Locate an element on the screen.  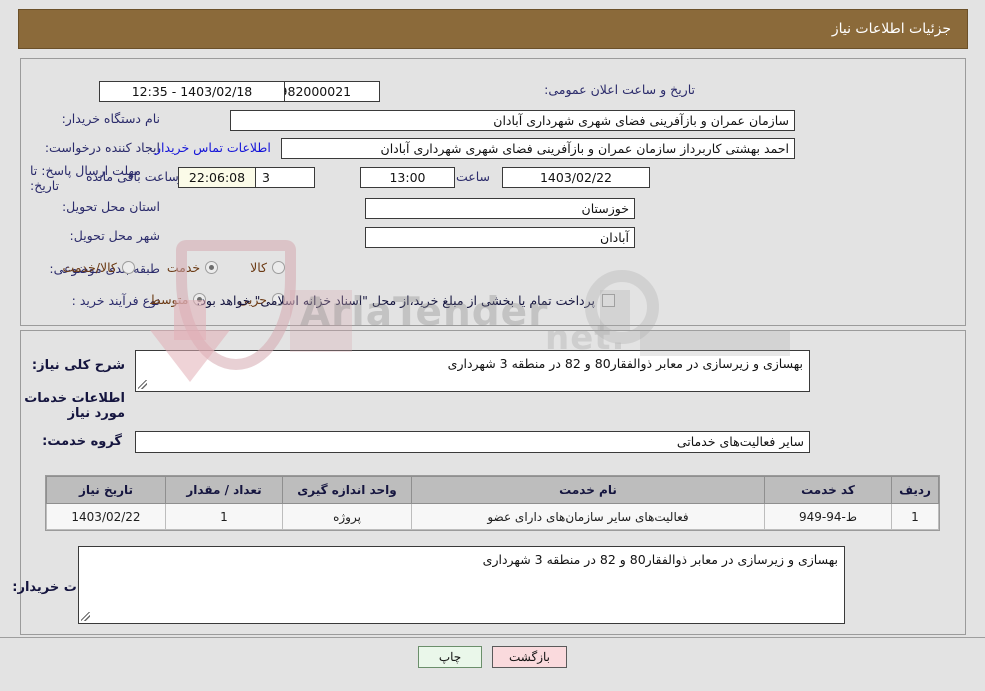
footer-button-row: بازگشت چاپ is located at coordinates (492, 657).